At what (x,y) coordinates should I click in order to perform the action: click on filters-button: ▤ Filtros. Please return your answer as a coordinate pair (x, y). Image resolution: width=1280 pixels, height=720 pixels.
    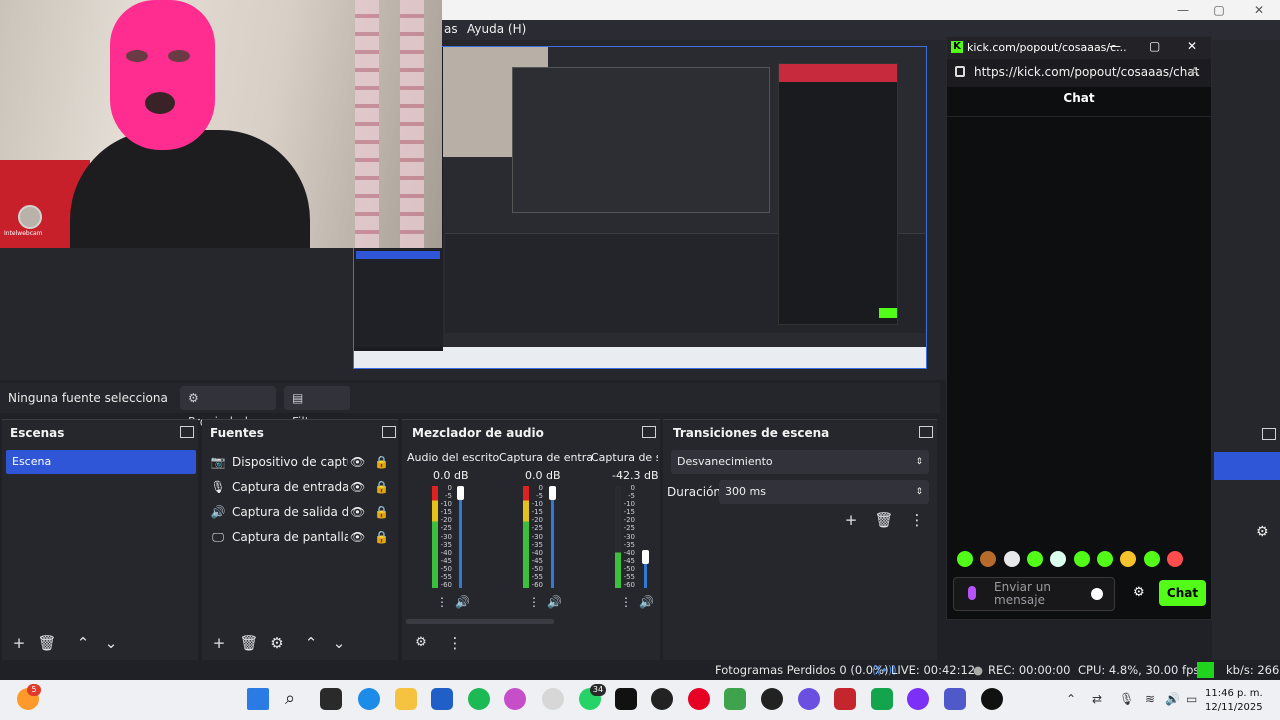
    Looking at the image, I should click on (317, 407).